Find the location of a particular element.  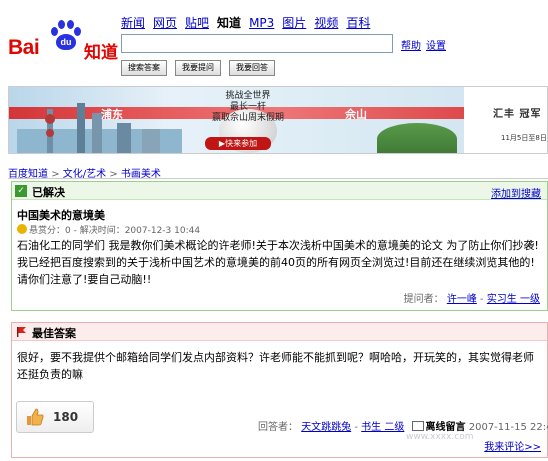

golf-course-image is located at coordinates (417, 138).